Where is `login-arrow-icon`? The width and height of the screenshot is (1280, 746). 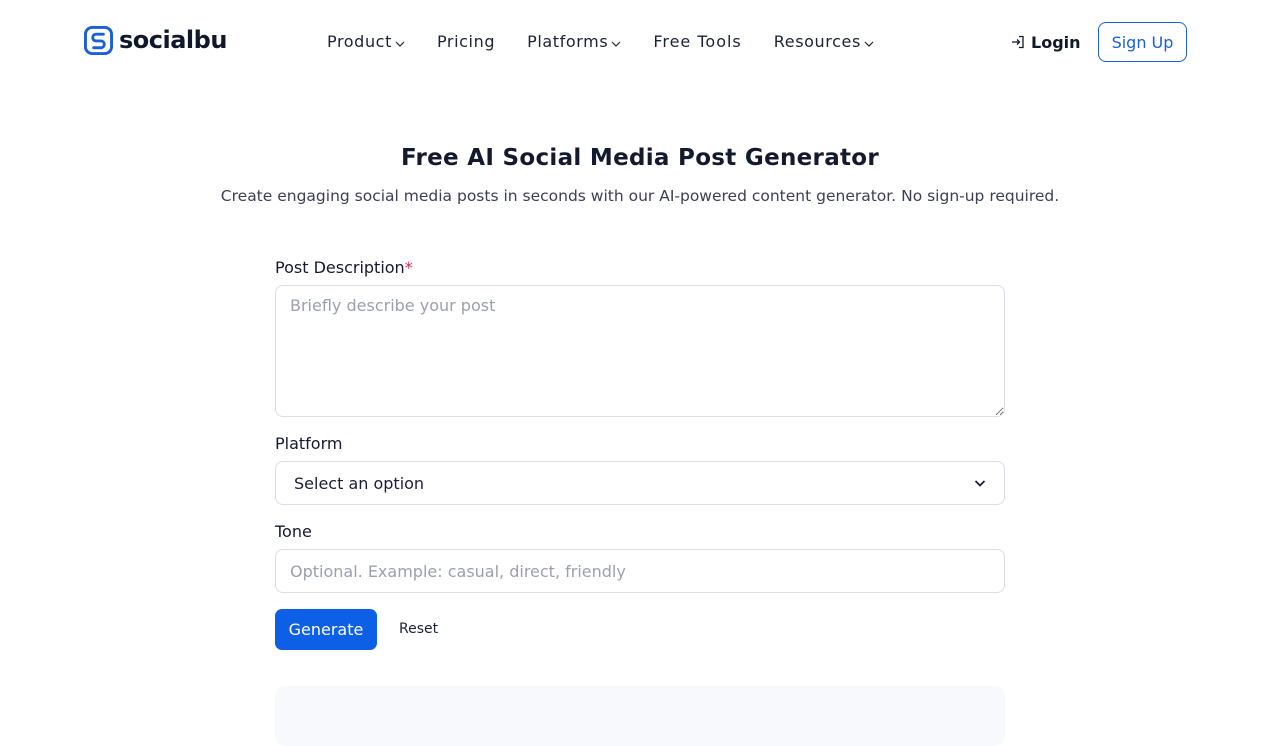 login-arrow-icon is located at coordinates (1018, 42).